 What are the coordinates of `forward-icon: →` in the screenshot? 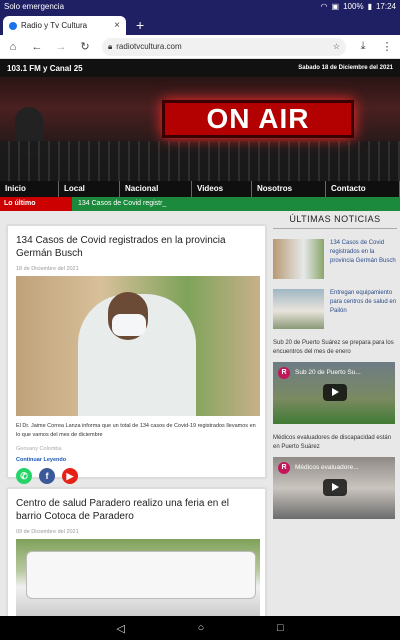 It's located at (61, 47).